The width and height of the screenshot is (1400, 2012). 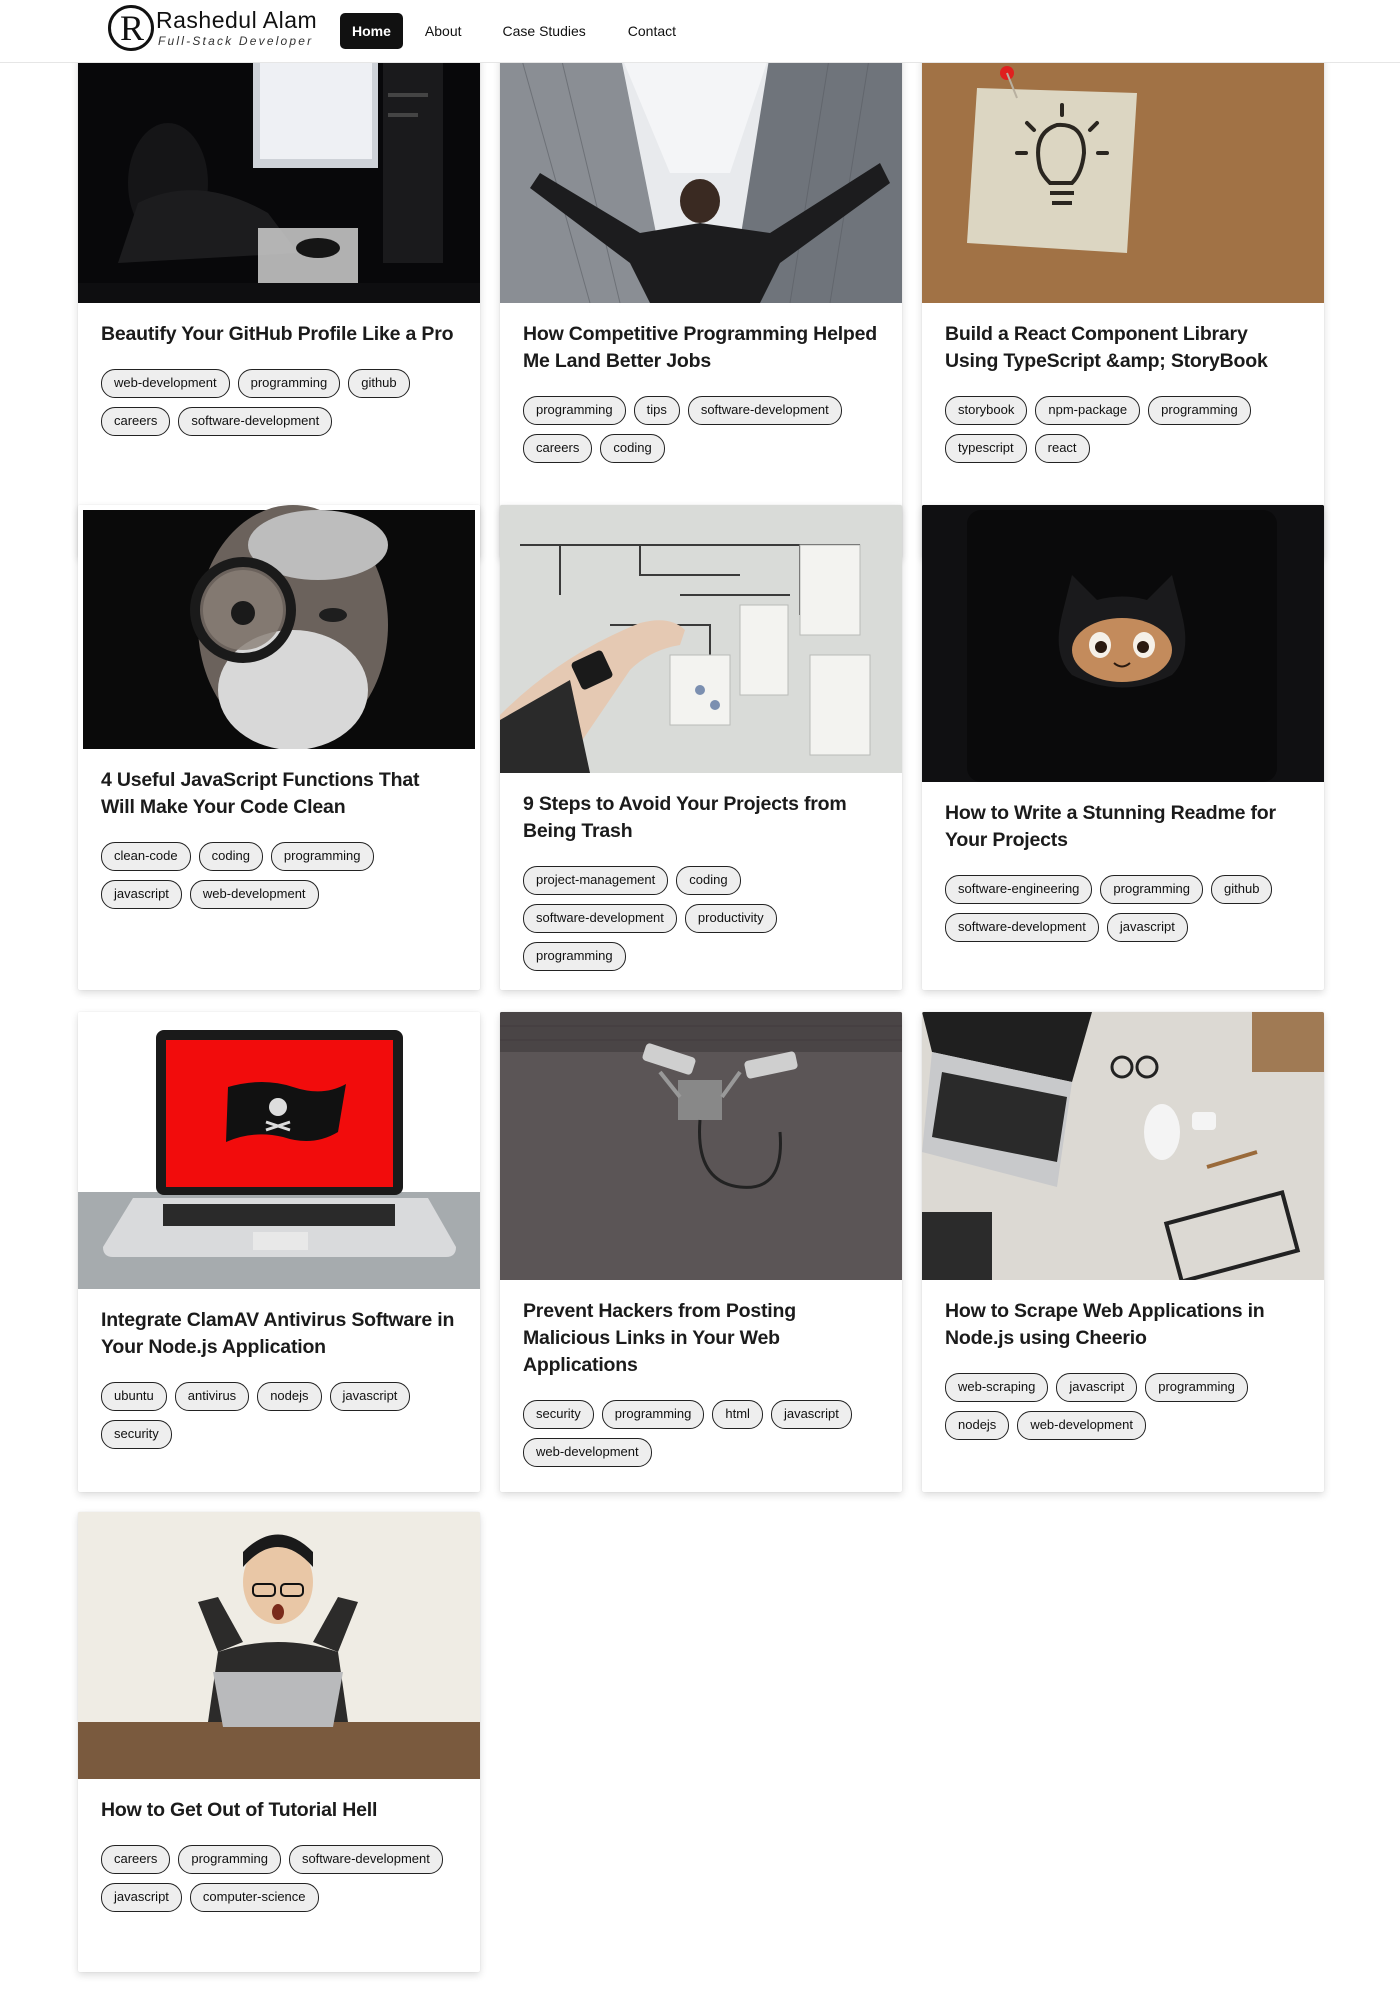 What do you see at coordinates (986, 448) in the screenshot?
I see `tag-chip: typescript` at bounding box center [986, 448].